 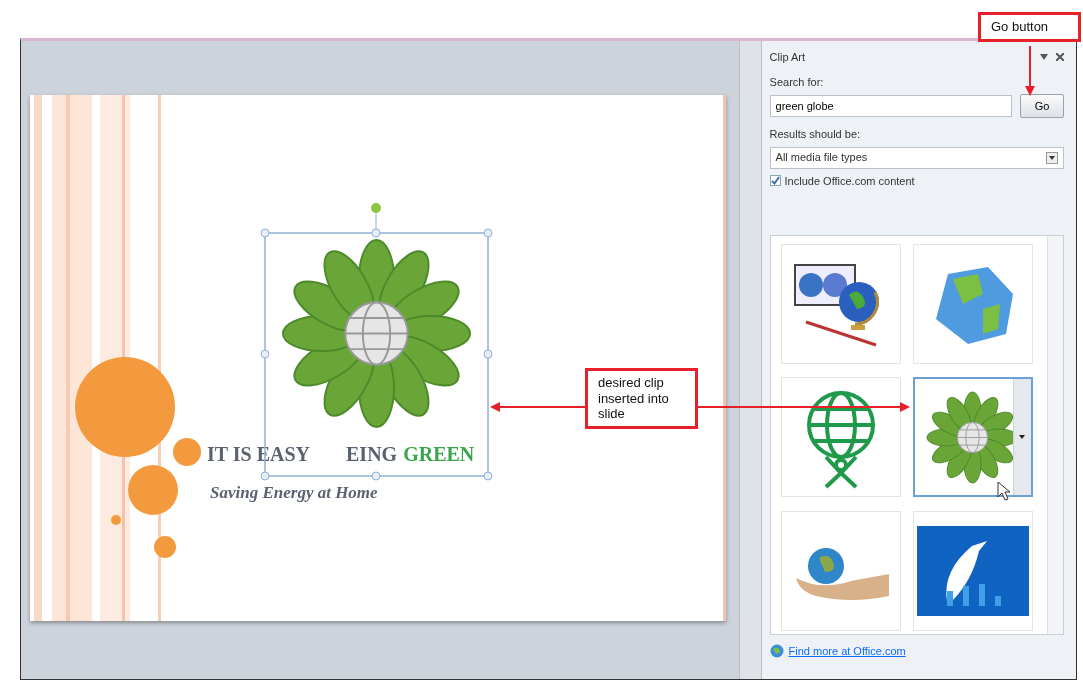 What do you see at coordinates (259, 454) in the screenshot?
I see `slide-title-text: IT IS EASY` at bounding box center [259, 454].